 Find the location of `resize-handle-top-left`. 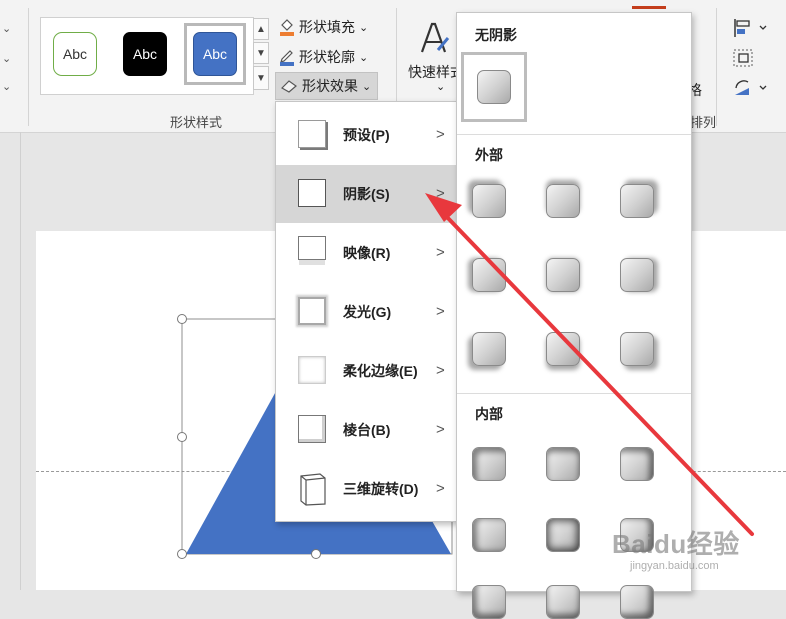

resize-handle-top-left is located at coordinates (182, 319).